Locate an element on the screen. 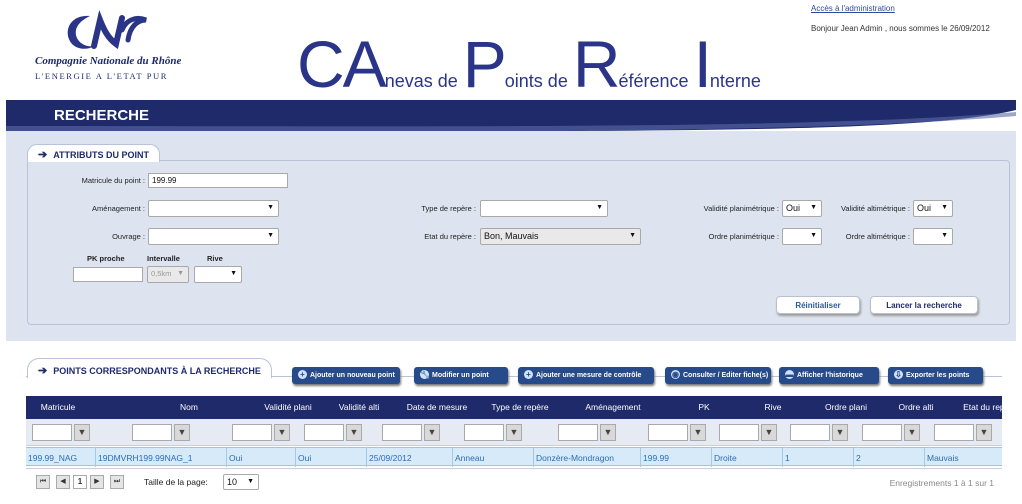  amenagement-select: ▼ is located at coordinates (213, 208).